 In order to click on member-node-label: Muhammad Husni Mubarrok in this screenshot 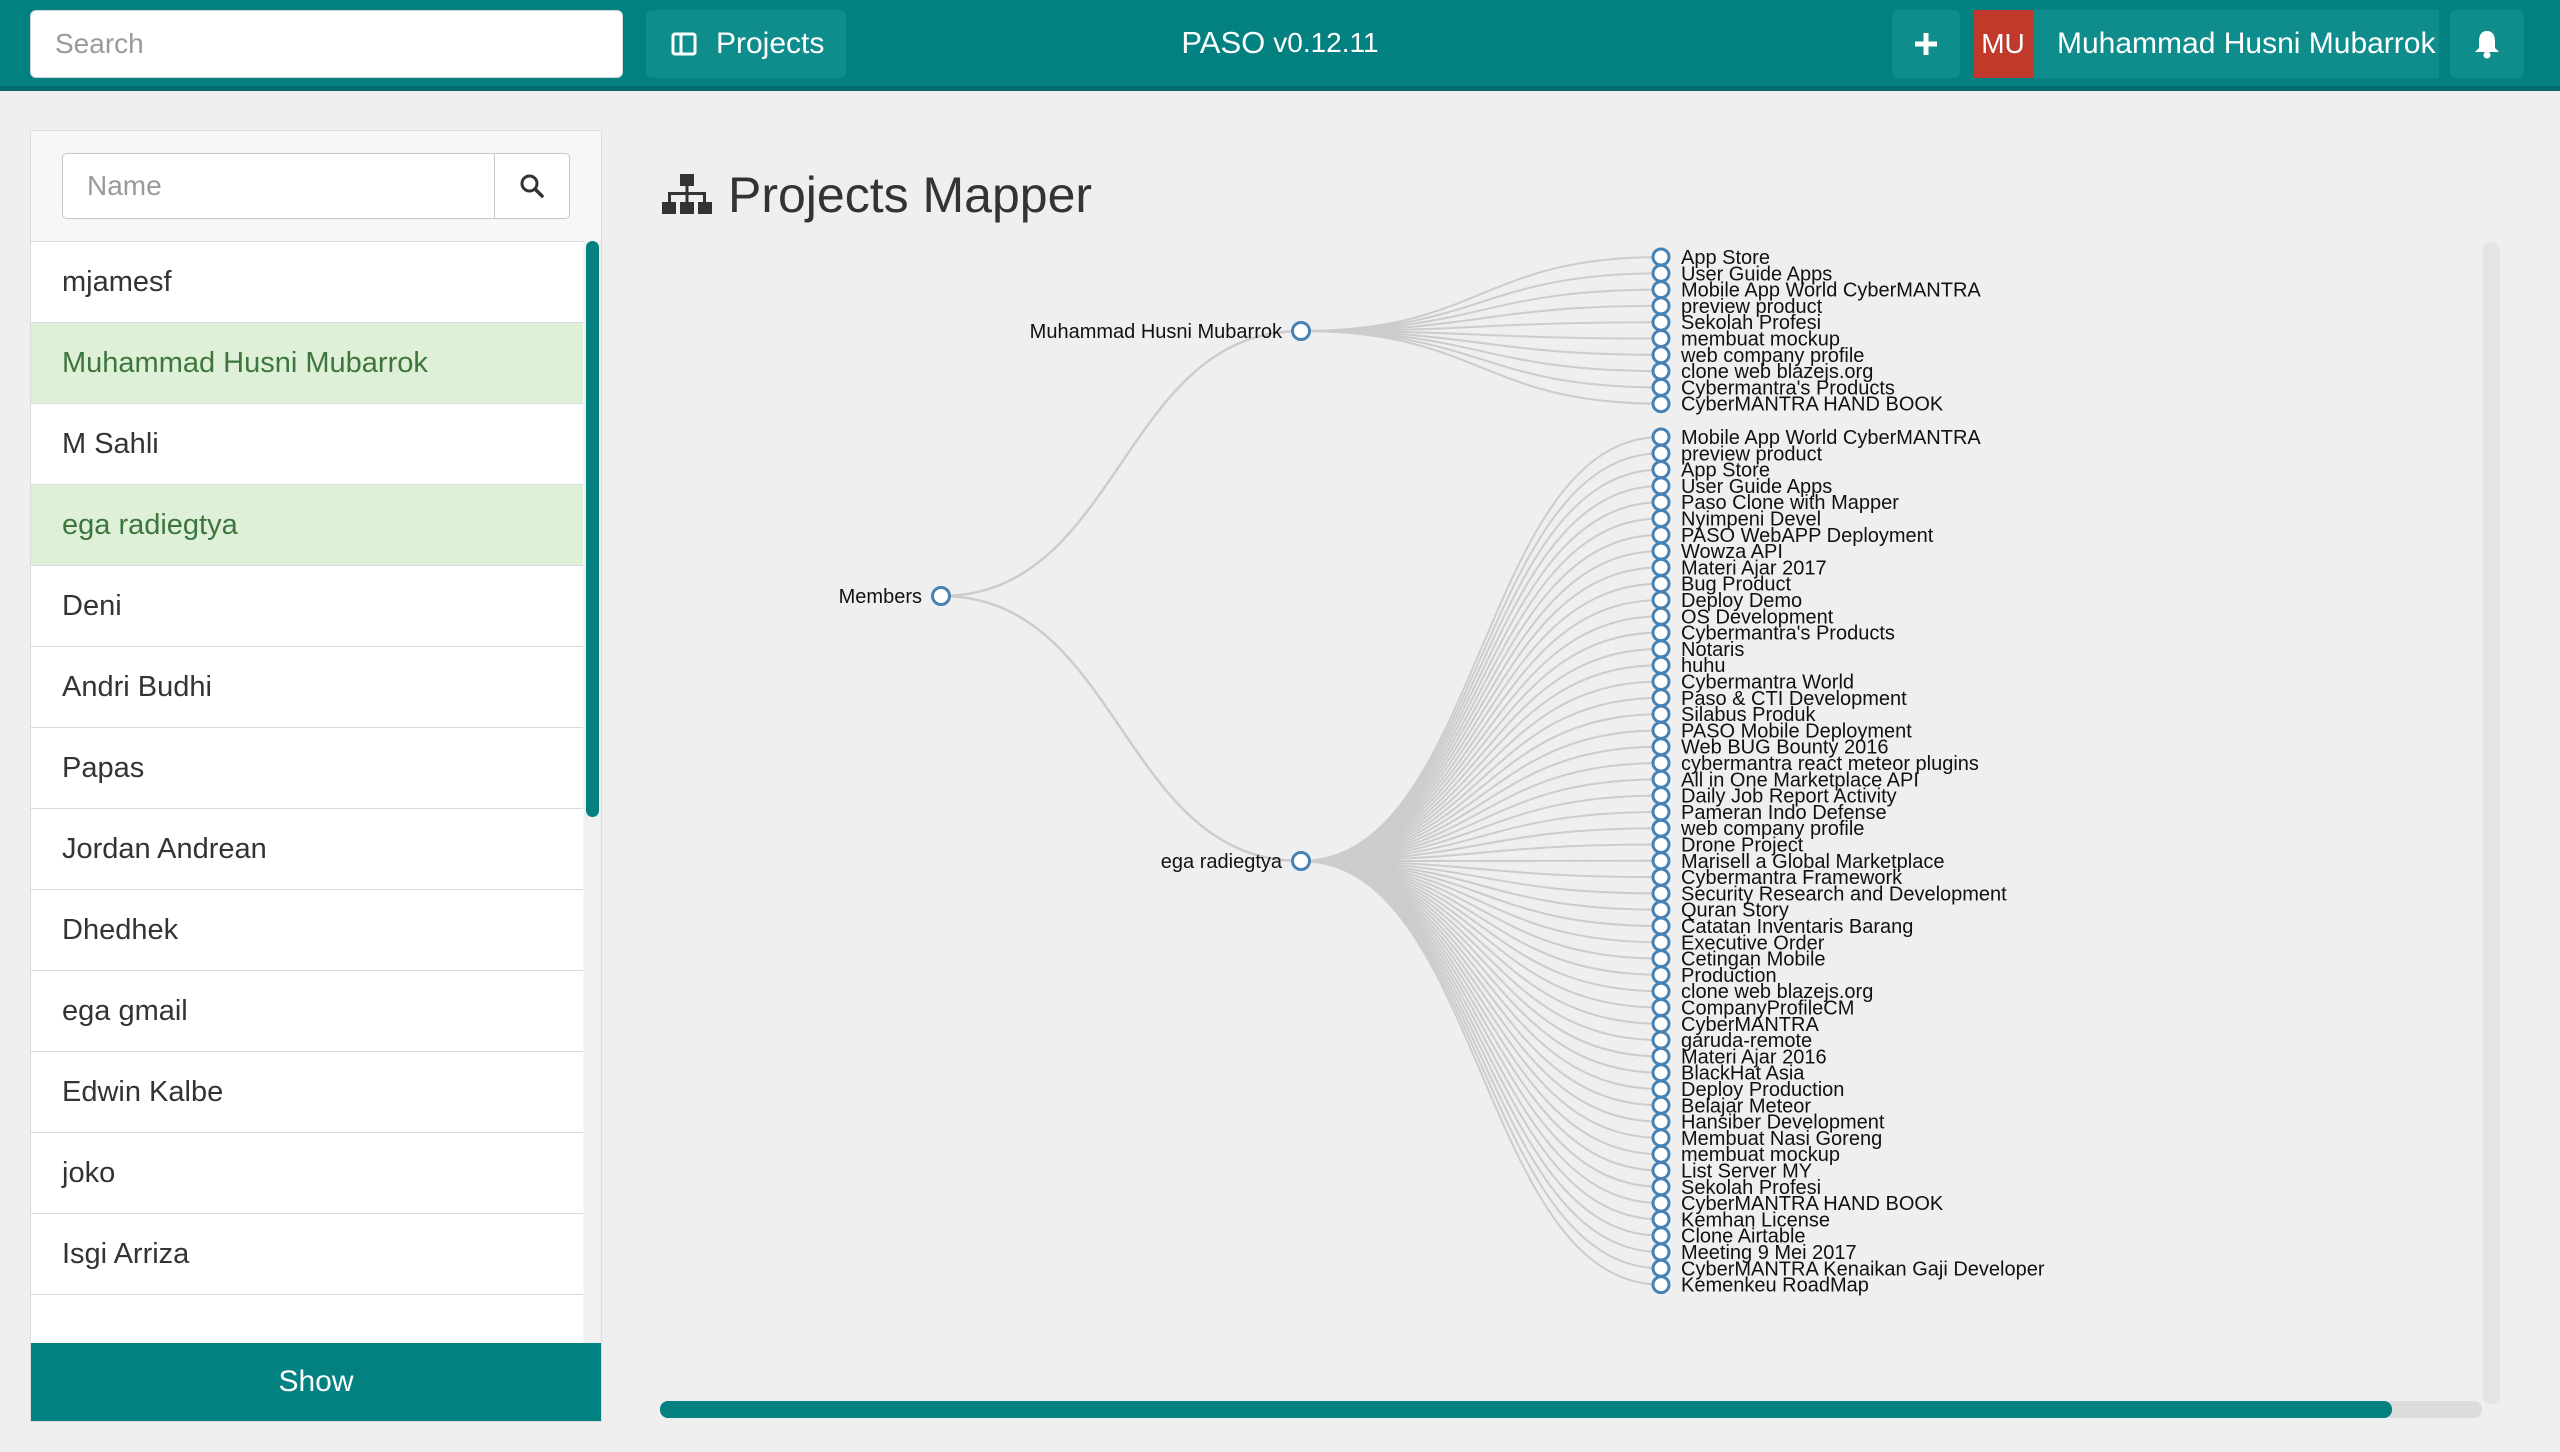, I will do `click(1156, 332)`.